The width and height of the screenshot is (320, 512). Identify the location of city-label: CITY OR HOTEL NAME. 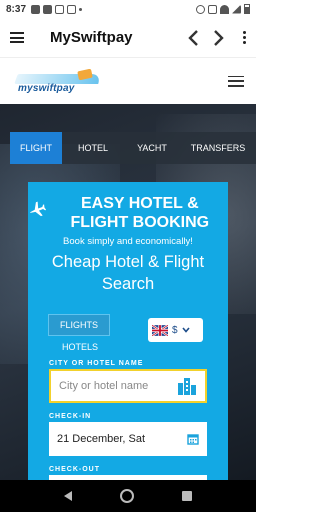
(96, 363).